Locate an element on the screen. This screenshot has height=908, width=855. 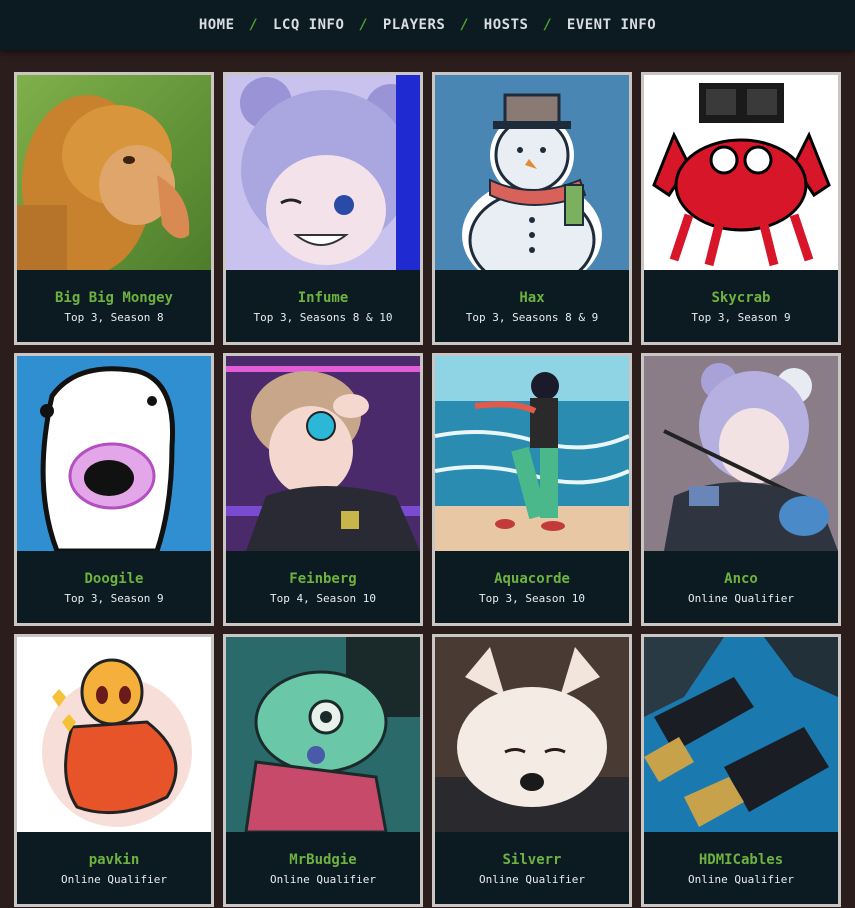
player-info: Anco Online Qualifier is located at coordinates (741, 587).